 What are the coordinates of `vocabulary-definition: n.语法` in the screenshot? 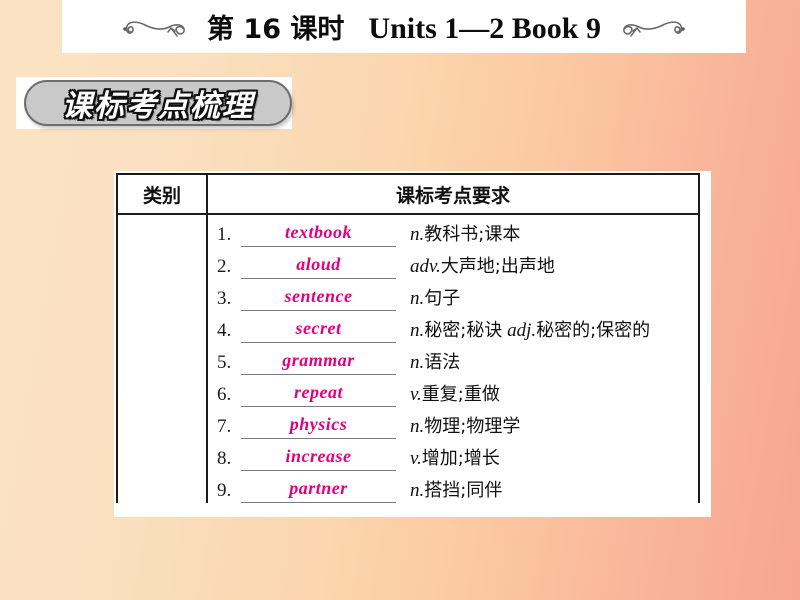 It's located at (547, 363).